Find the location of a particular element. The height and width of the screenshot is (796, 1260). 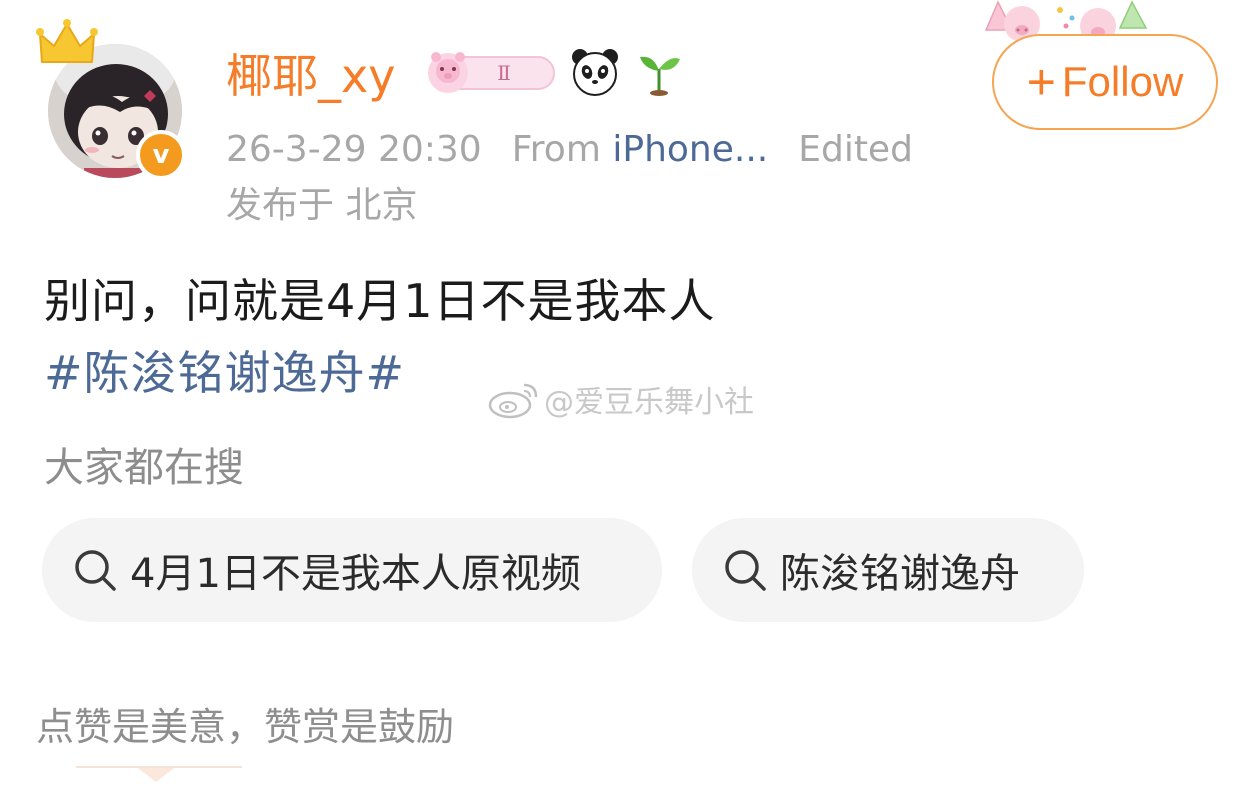

reward-tip-text: 点赞是美意，赞赏是鼓励 is located at coordinates (245, 727).